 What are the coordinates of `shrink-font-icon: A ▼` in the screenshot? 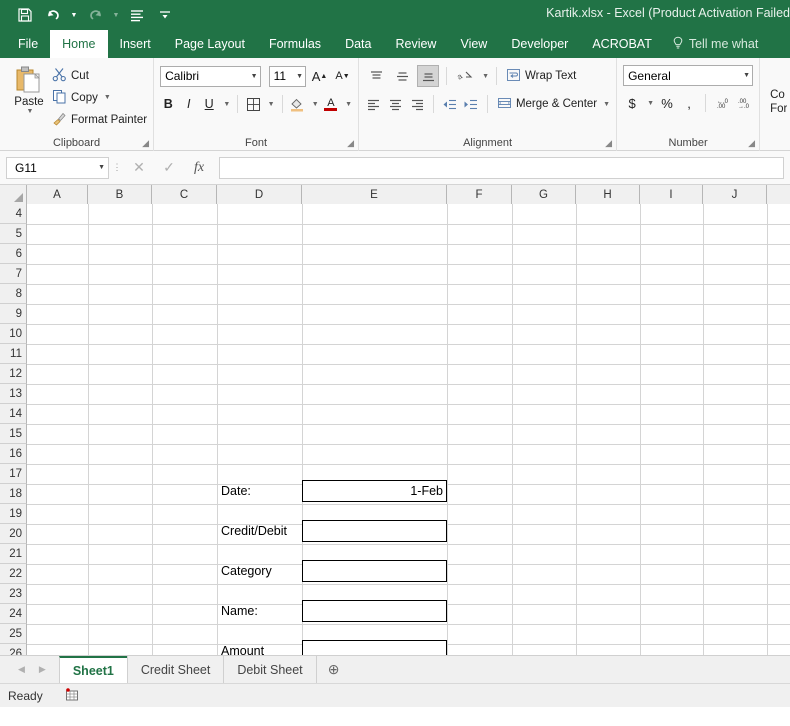 It's located at (342, 76).